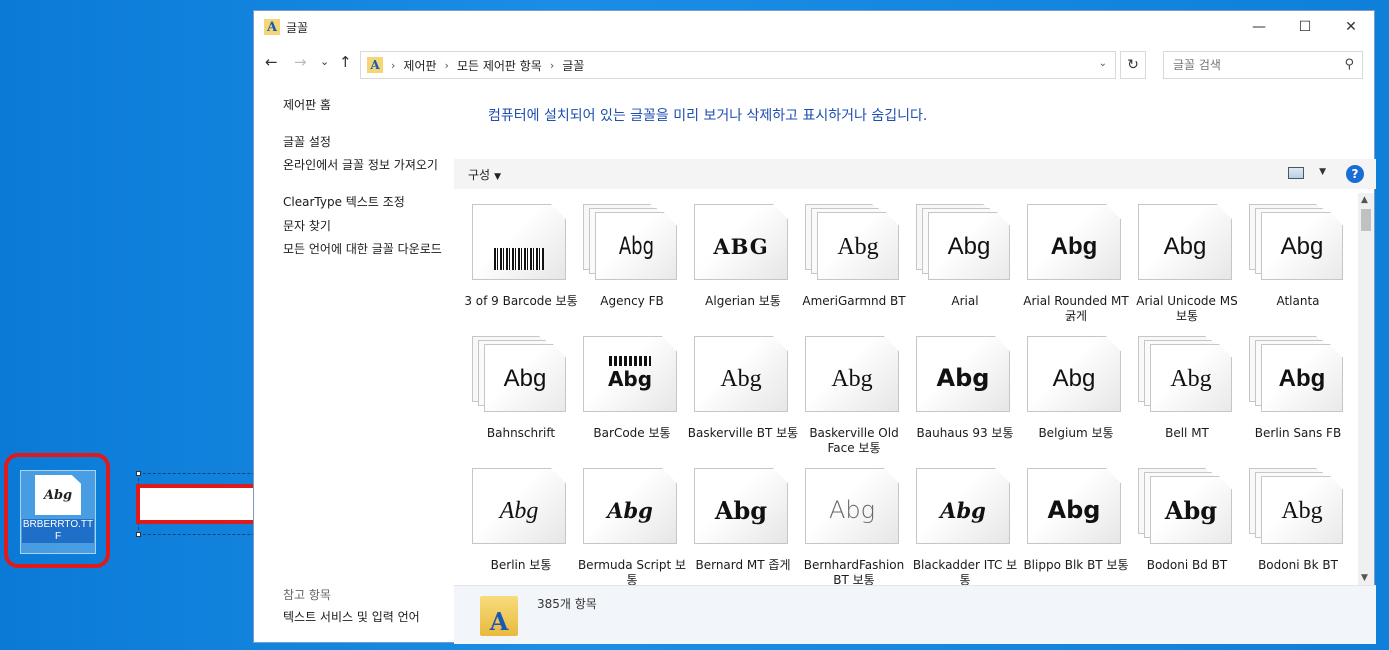  Describe the element at coordinates (1298, 433) in the screenshot. I see `font-name-label: Berlin Sans FB` at that location.